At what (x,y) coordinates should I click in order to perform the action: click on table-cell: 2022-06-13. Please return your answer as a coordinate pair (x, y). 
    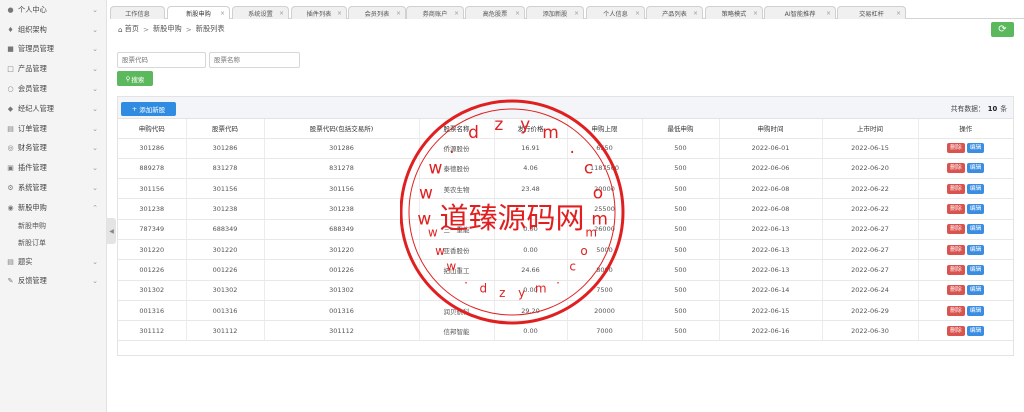
    Looking at the image, I should click on (771, 270).